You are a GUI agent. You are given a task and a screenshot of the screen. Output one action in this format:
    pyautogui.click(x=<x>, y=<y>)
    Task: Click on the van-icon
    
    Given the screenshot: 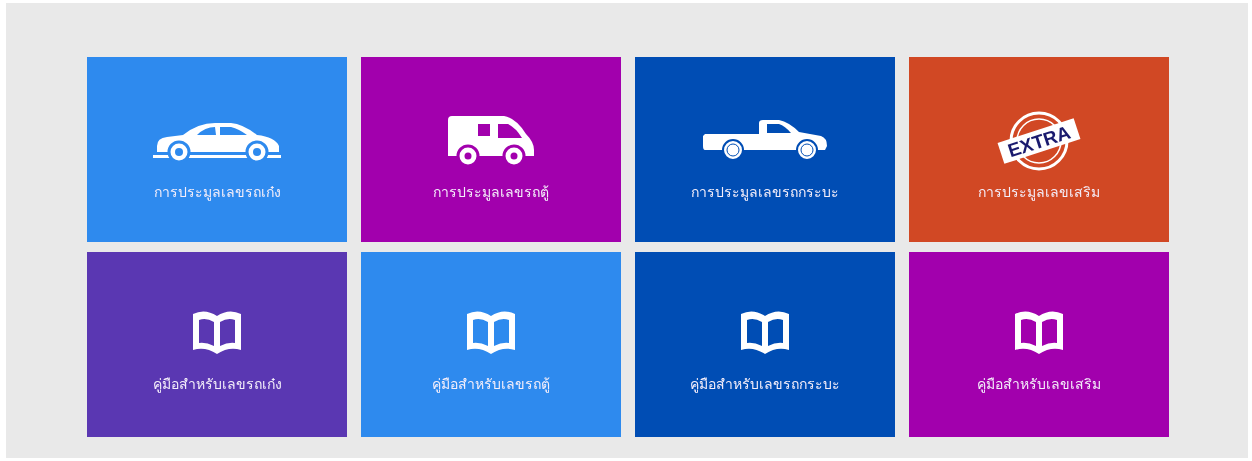 What is the action you would take?
    pyautogui.click(x=491, y=141)
    